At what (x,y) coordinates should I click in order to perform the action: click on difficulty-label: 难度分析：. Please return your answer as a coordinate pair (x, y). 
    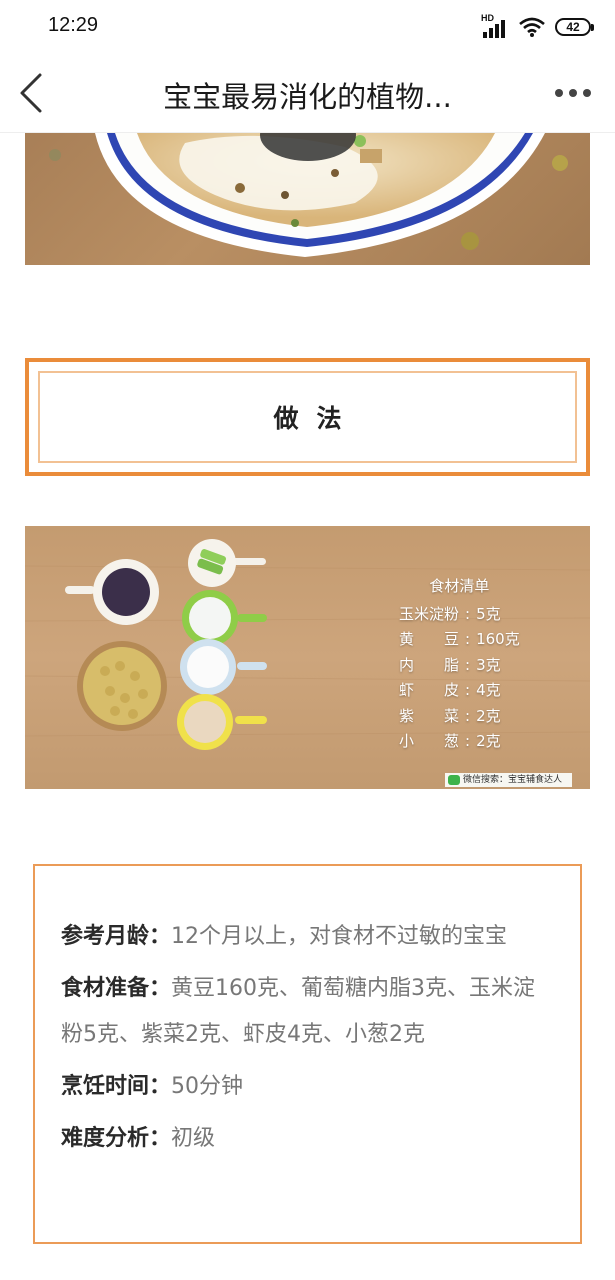
    Looking at the image, I should click on (116, 1138).